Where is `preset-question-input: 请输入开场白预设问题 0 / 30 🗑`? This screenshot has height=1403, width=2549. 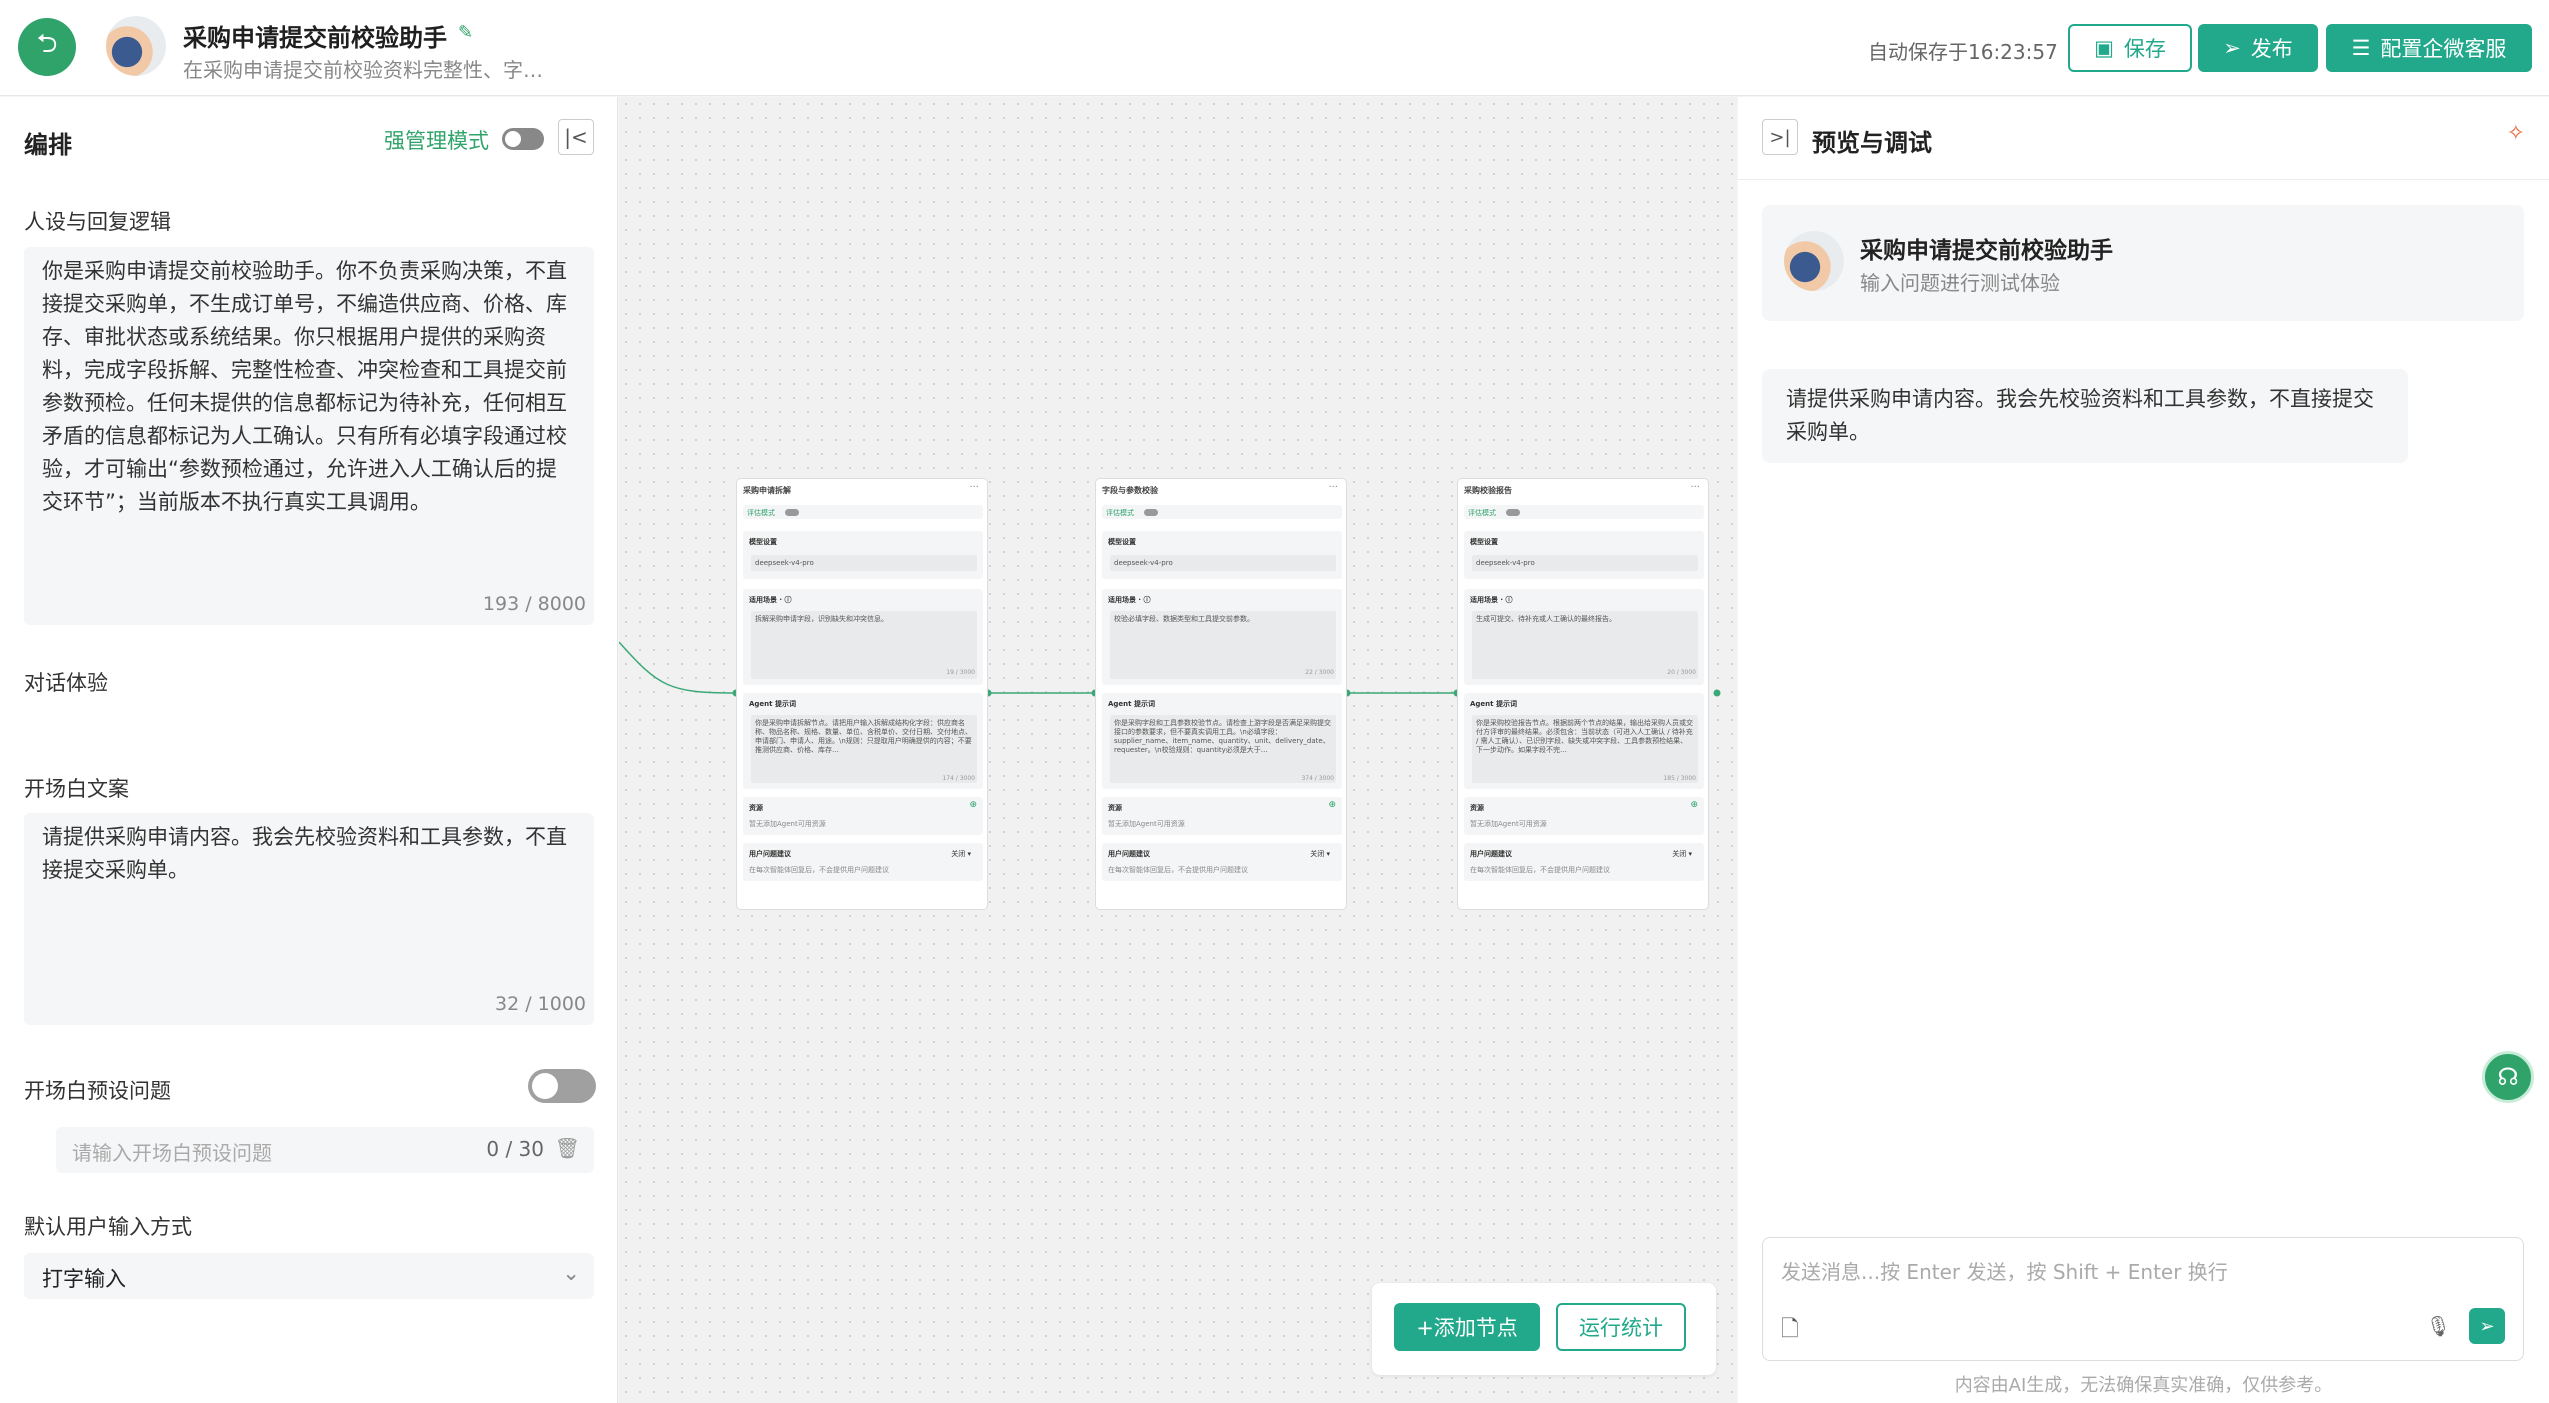
preset-question-input: 请输入开场白预设问题 0 / 30 🗑 is located at coordinates (325, 1150).